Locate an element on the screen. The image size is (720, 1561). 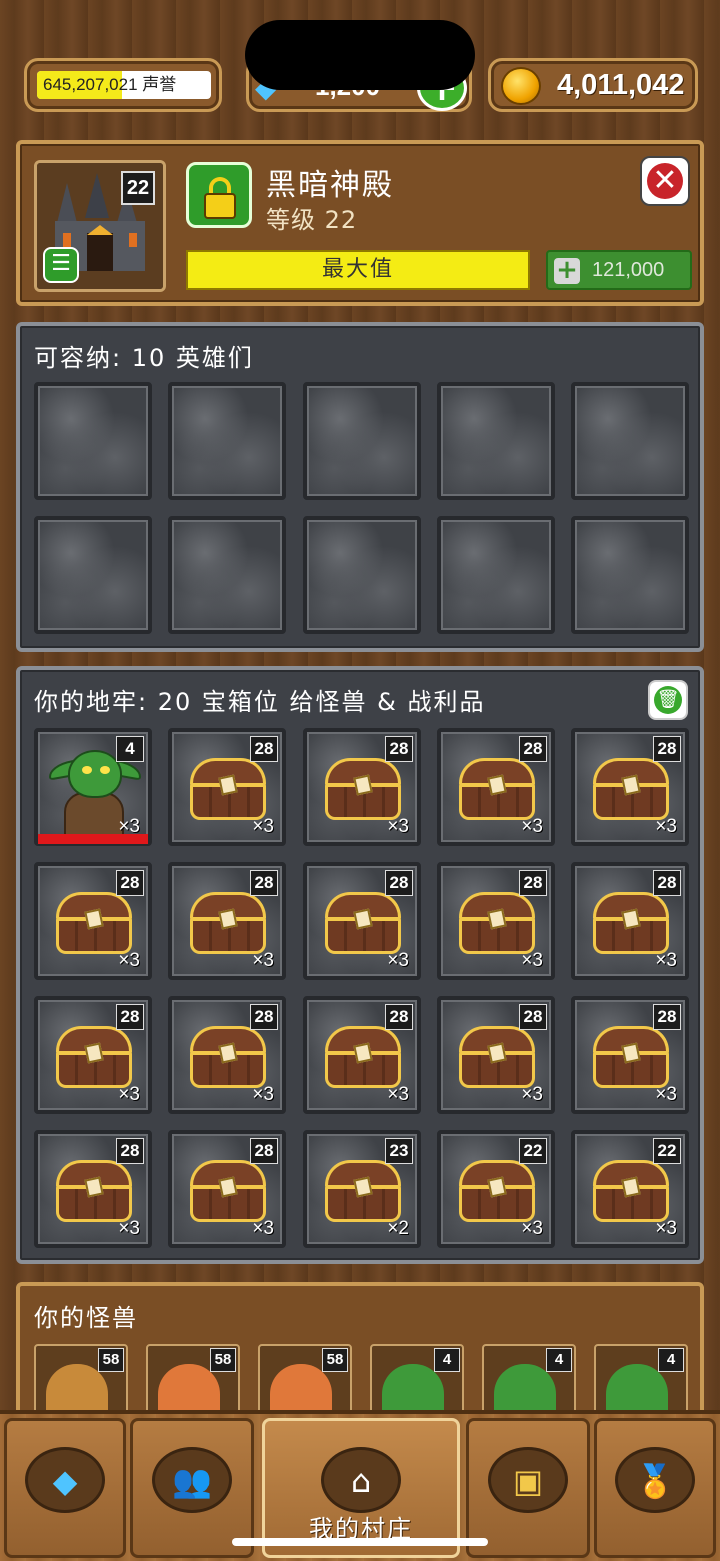
lock-button is located at coordinates (219, 195).